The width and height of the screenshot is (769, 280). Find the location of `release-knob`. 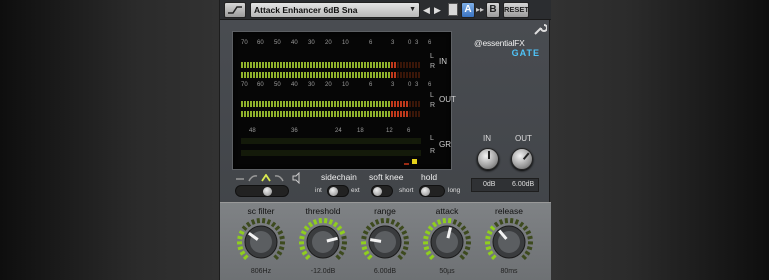

release-knob is located at coordinates (509, 242).